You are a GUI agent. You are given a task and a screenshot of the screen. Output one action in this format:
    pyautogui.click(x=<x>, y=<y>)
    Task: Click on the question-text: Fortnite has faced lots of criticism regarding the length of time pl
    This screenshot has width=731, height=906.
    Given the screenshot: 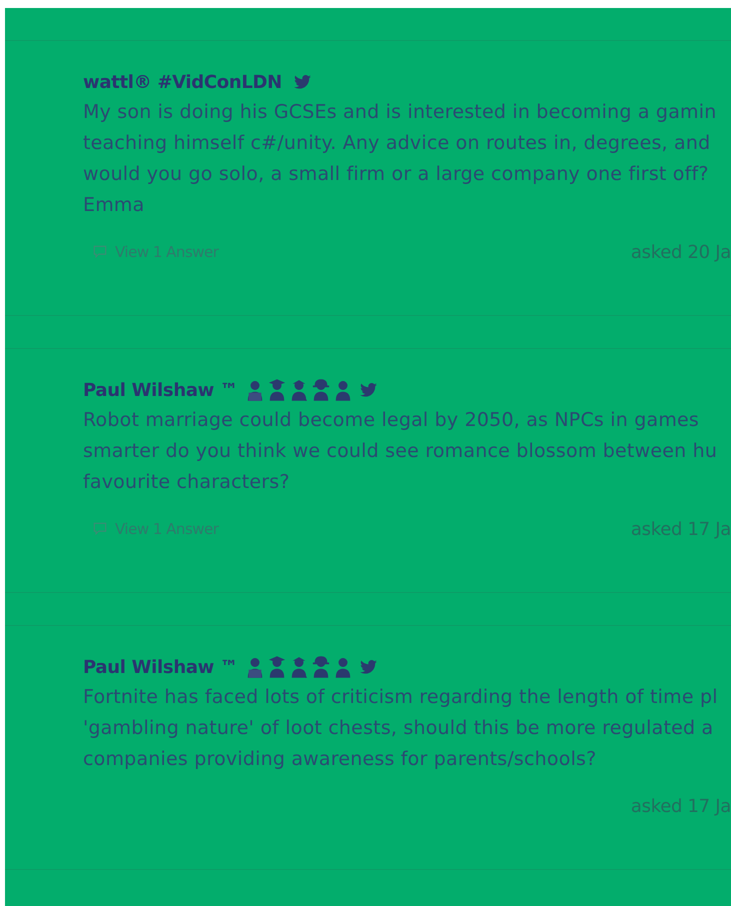 What is the action you would take?
    pyautogui.click(x=401, y=697)
    